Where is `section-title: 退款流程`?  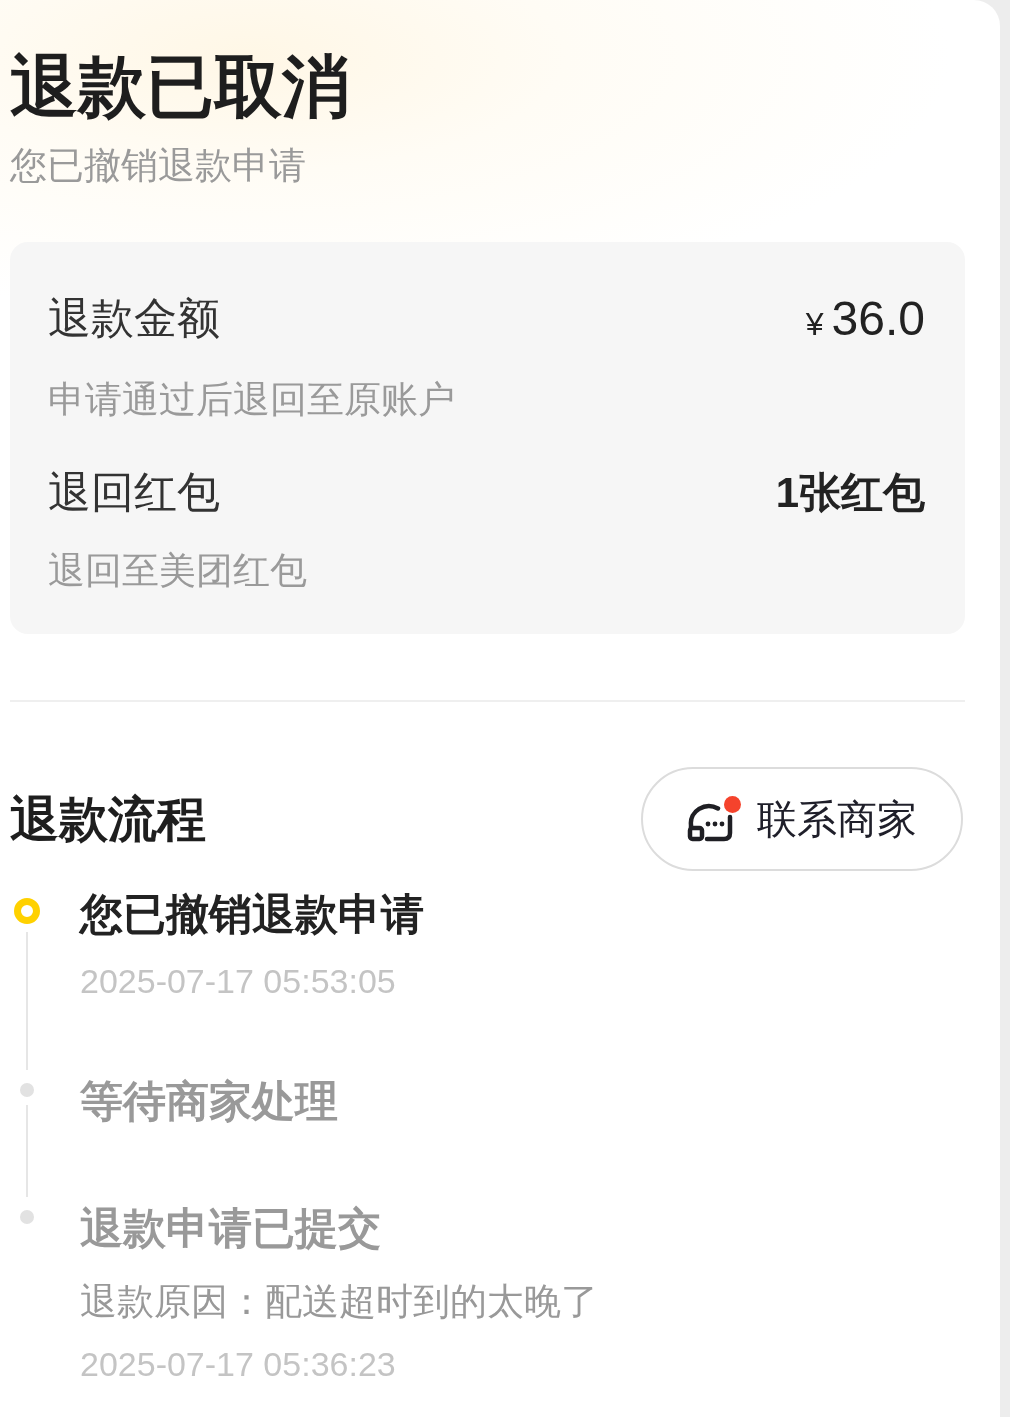 section-title: 退款流程 is located at coordinates (108, 819).